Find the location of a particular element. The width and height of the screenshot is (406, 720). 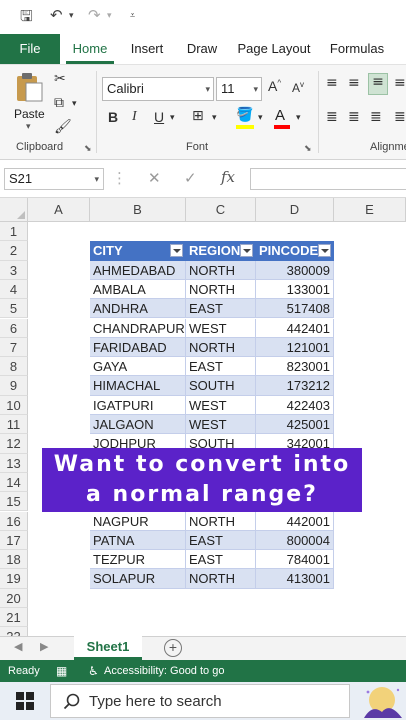

table-cell: 425001 is located at coordinates (295, 425).